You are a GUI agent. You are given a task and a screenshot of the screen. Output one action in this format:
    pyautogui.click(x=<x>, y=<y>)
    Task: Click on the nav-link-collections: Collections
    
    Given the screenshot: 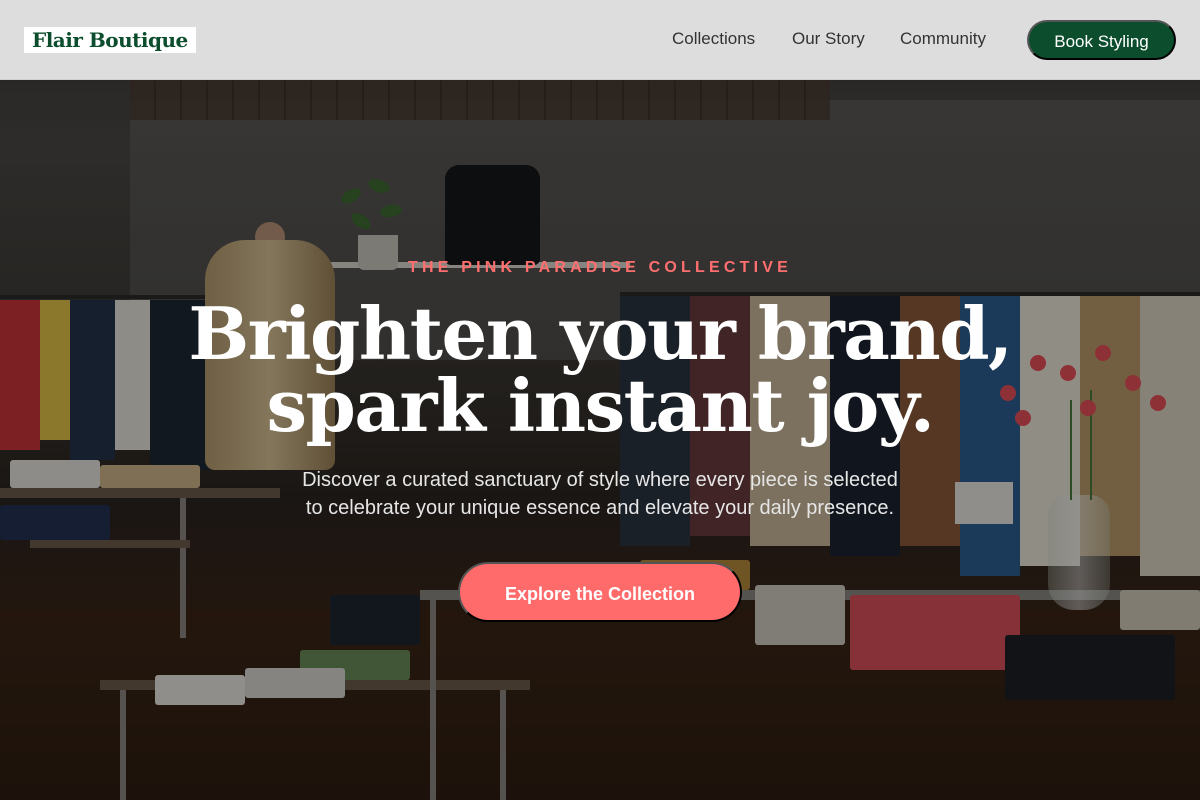 What is the action you would take?
    pyautogui.click(x=713, y=39)
    